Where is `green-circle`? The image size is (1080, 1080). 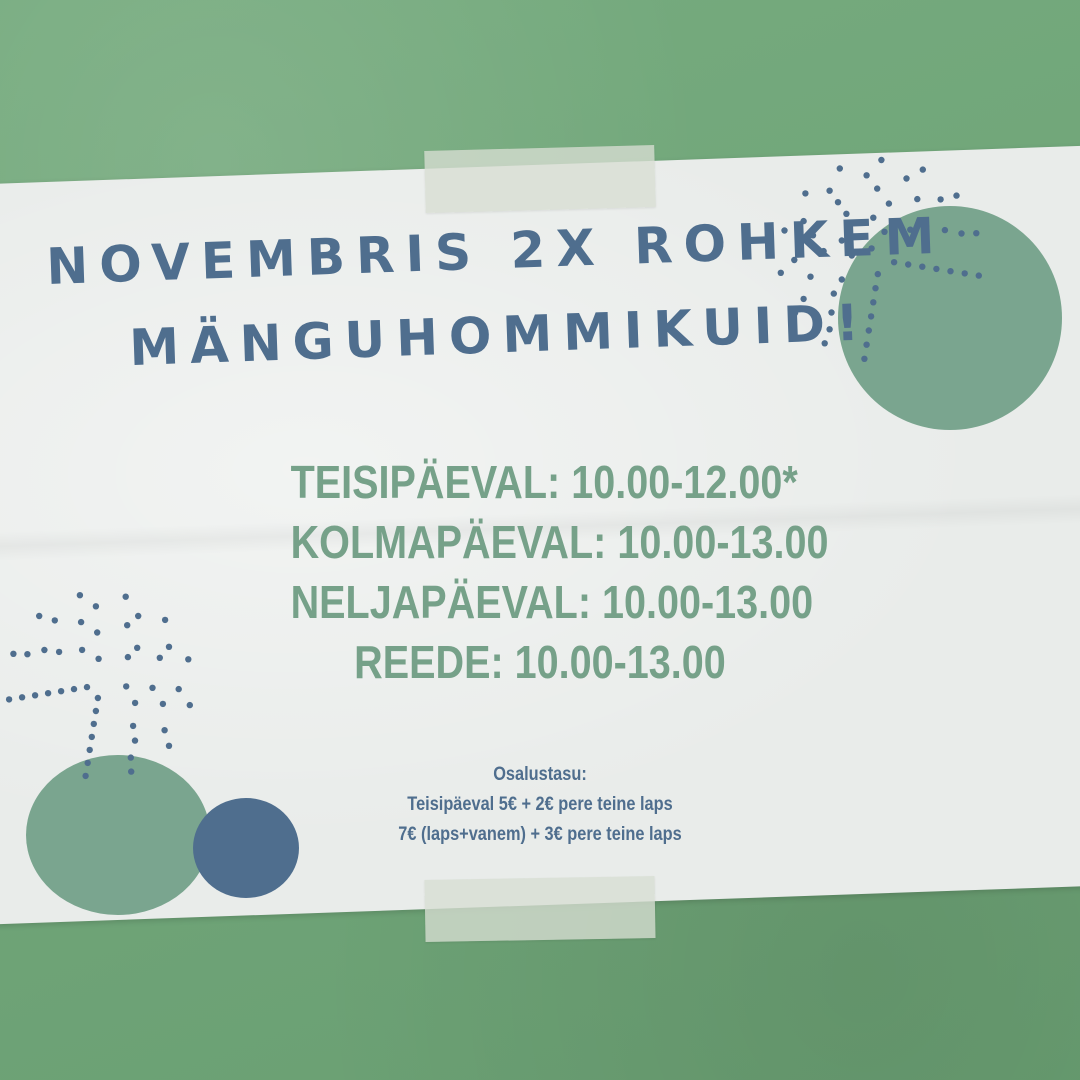
green-circle is located at coordinates (118, 835).